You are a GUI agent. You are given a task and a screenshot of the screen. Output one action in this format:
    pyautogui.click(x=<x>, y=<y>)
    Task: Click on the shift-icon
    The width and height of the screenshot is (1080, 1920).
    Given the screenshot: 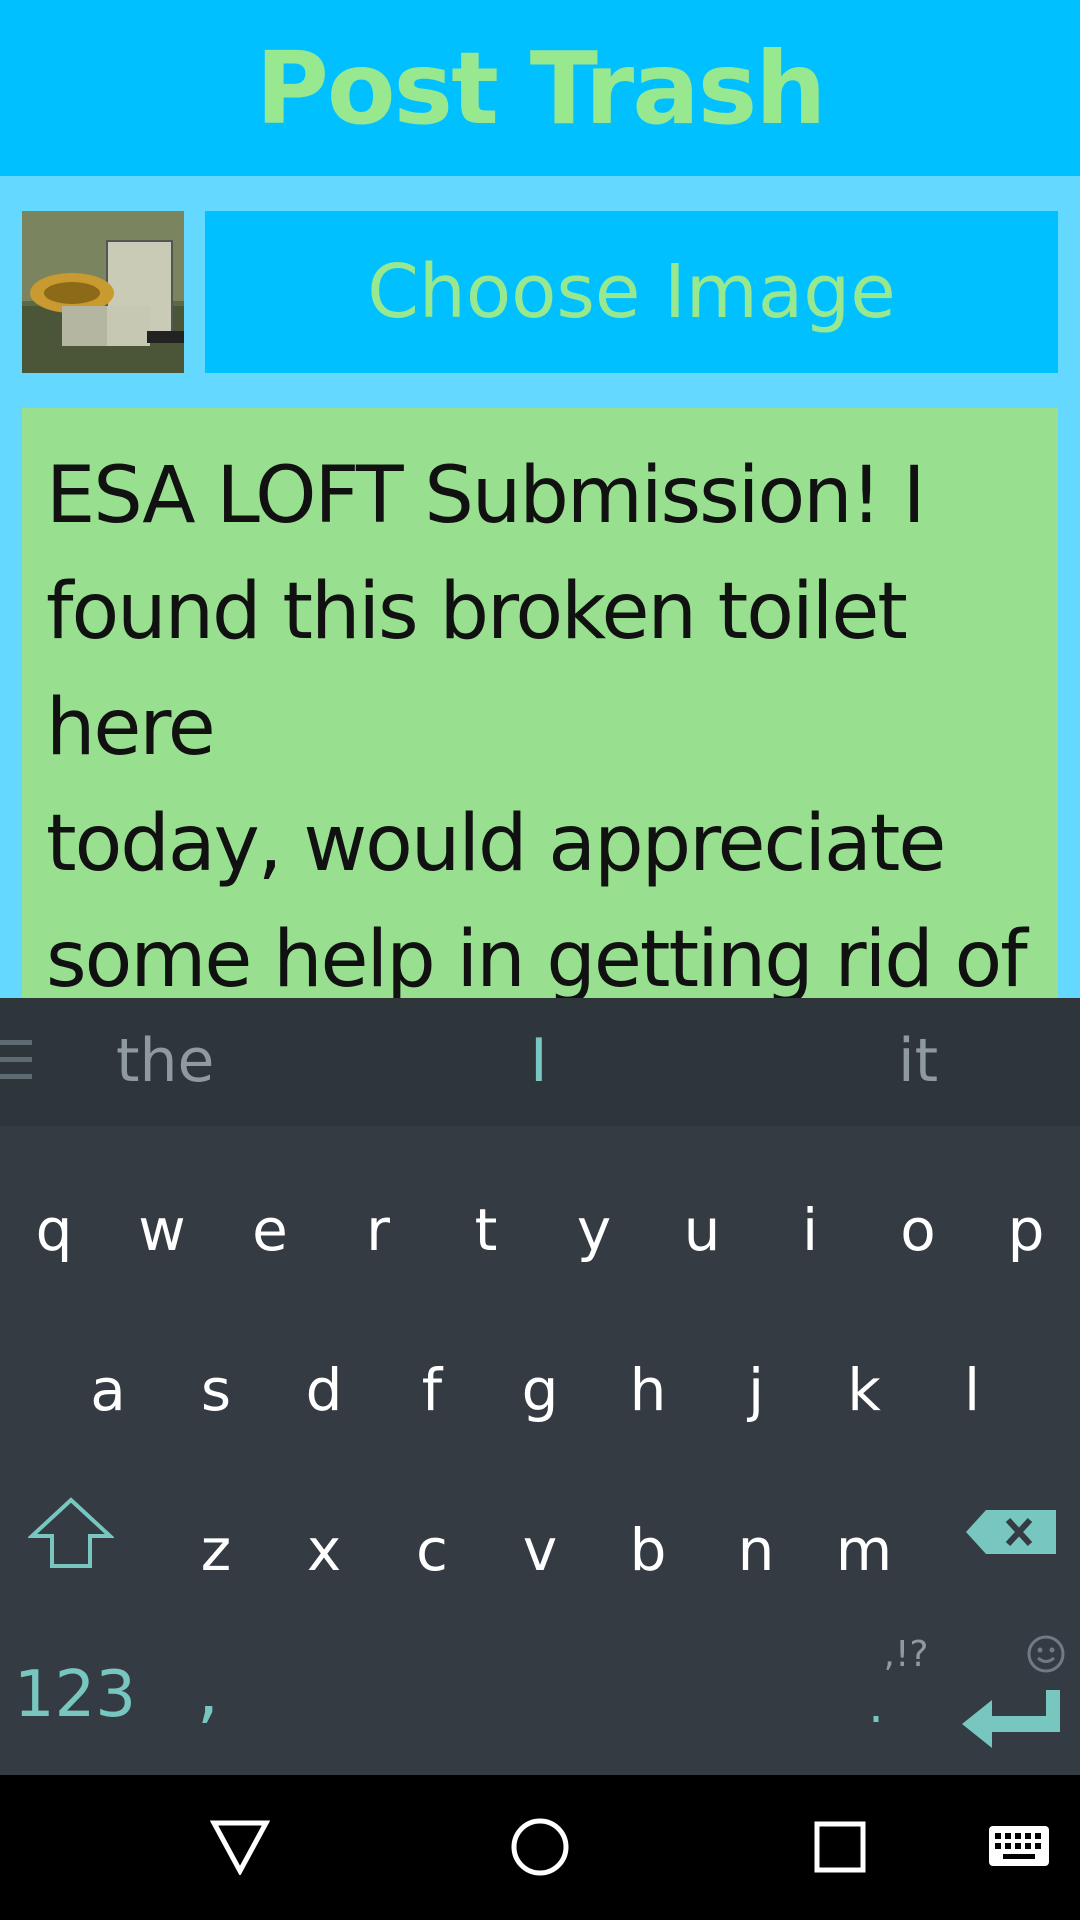 What is the action you would take?
    pyautogui.click(x=71, y=1535)
    